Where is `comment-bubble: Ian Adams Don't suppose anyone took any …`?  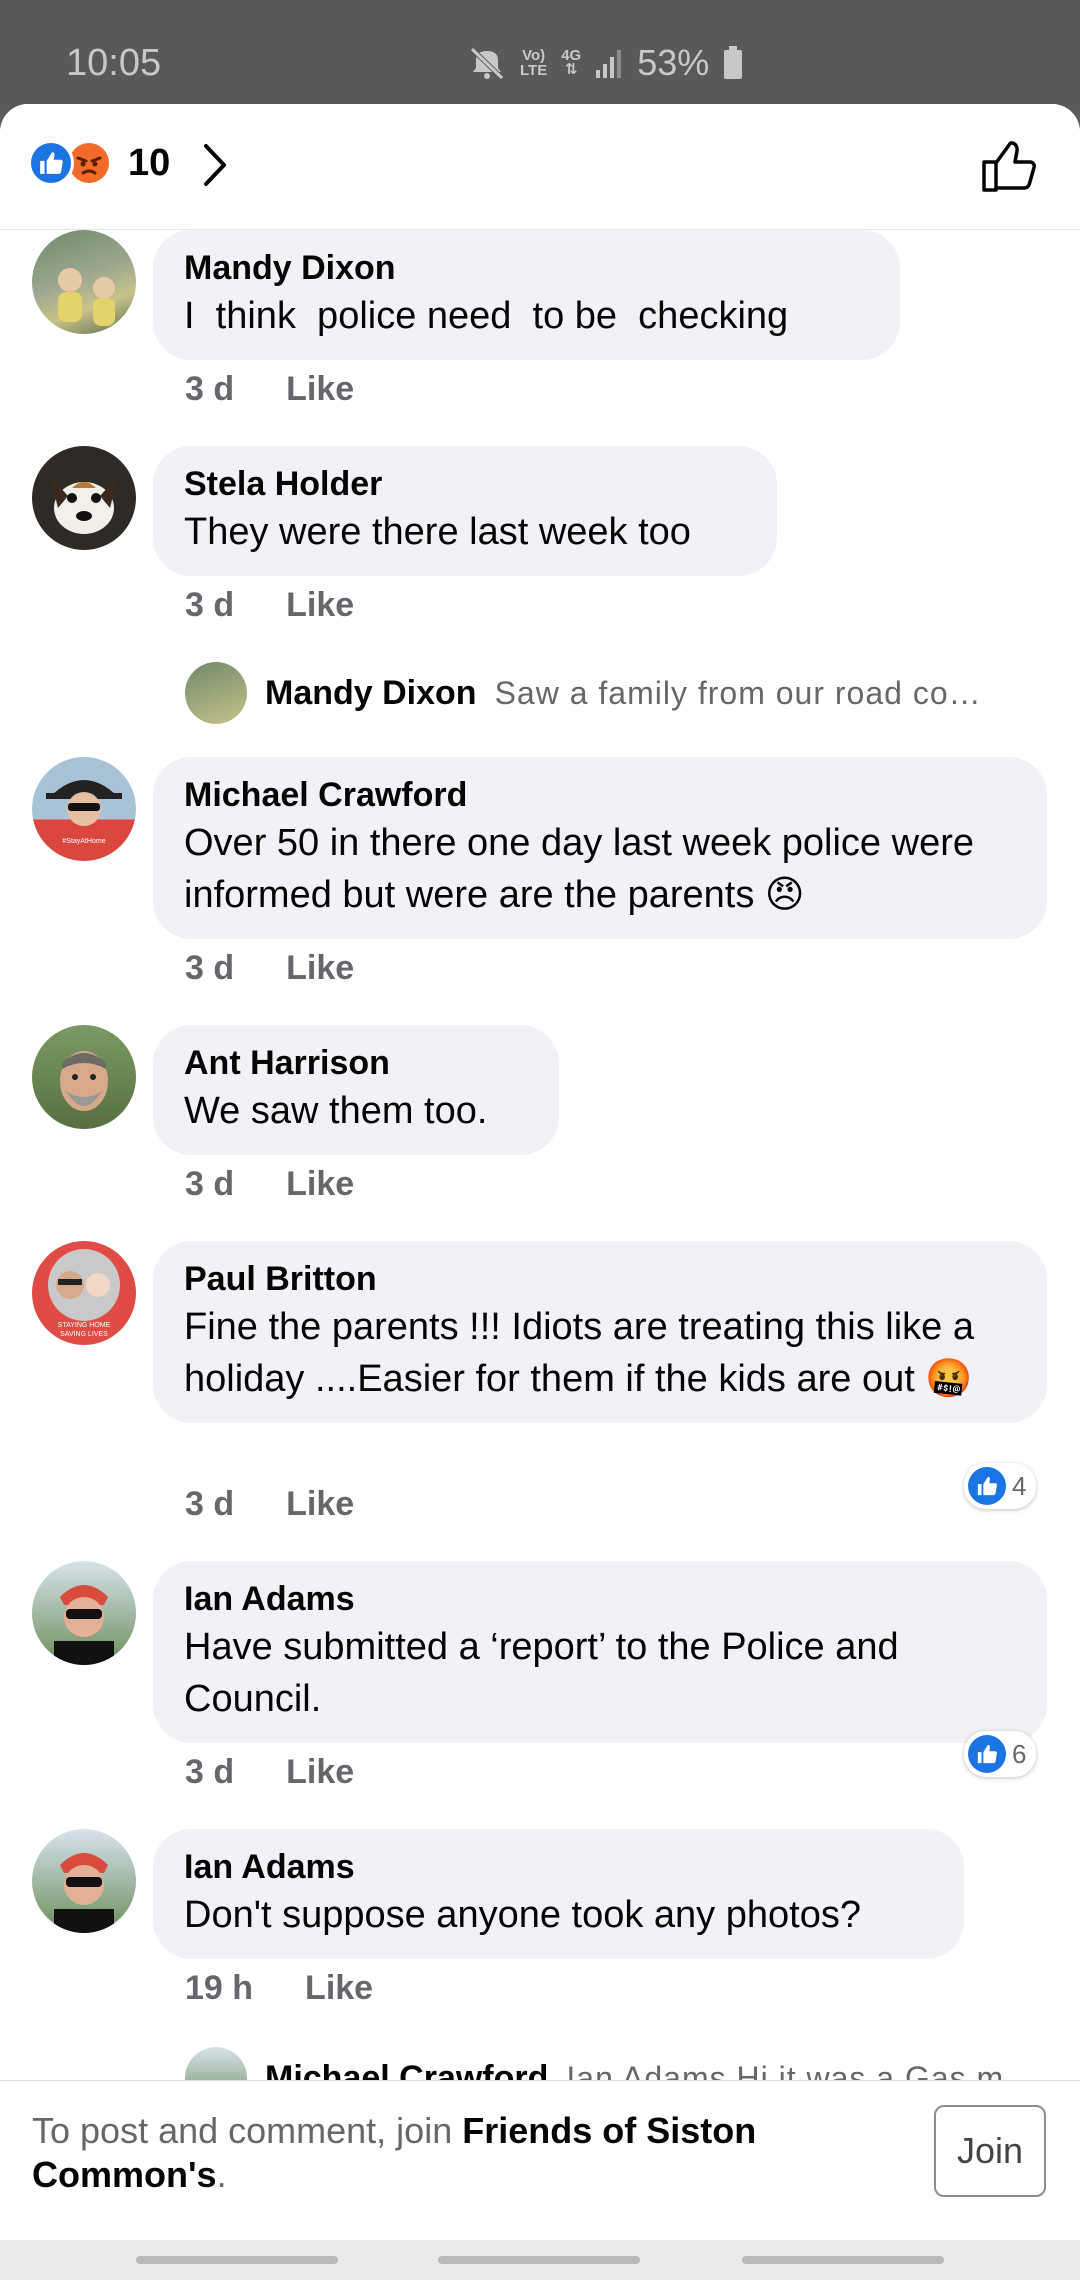 comment-bubble: Ian Adams Don't suppose anyone took any … is located at coordinates (558, 1894).